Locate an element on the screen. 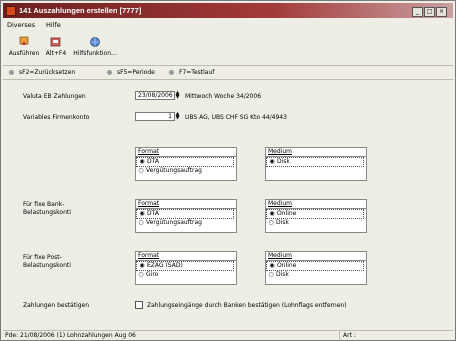 Image resolution: width=456 pixels, height=341 pixels. menu-bar: Diverses Hilfe is located at coordinates (228, 25).